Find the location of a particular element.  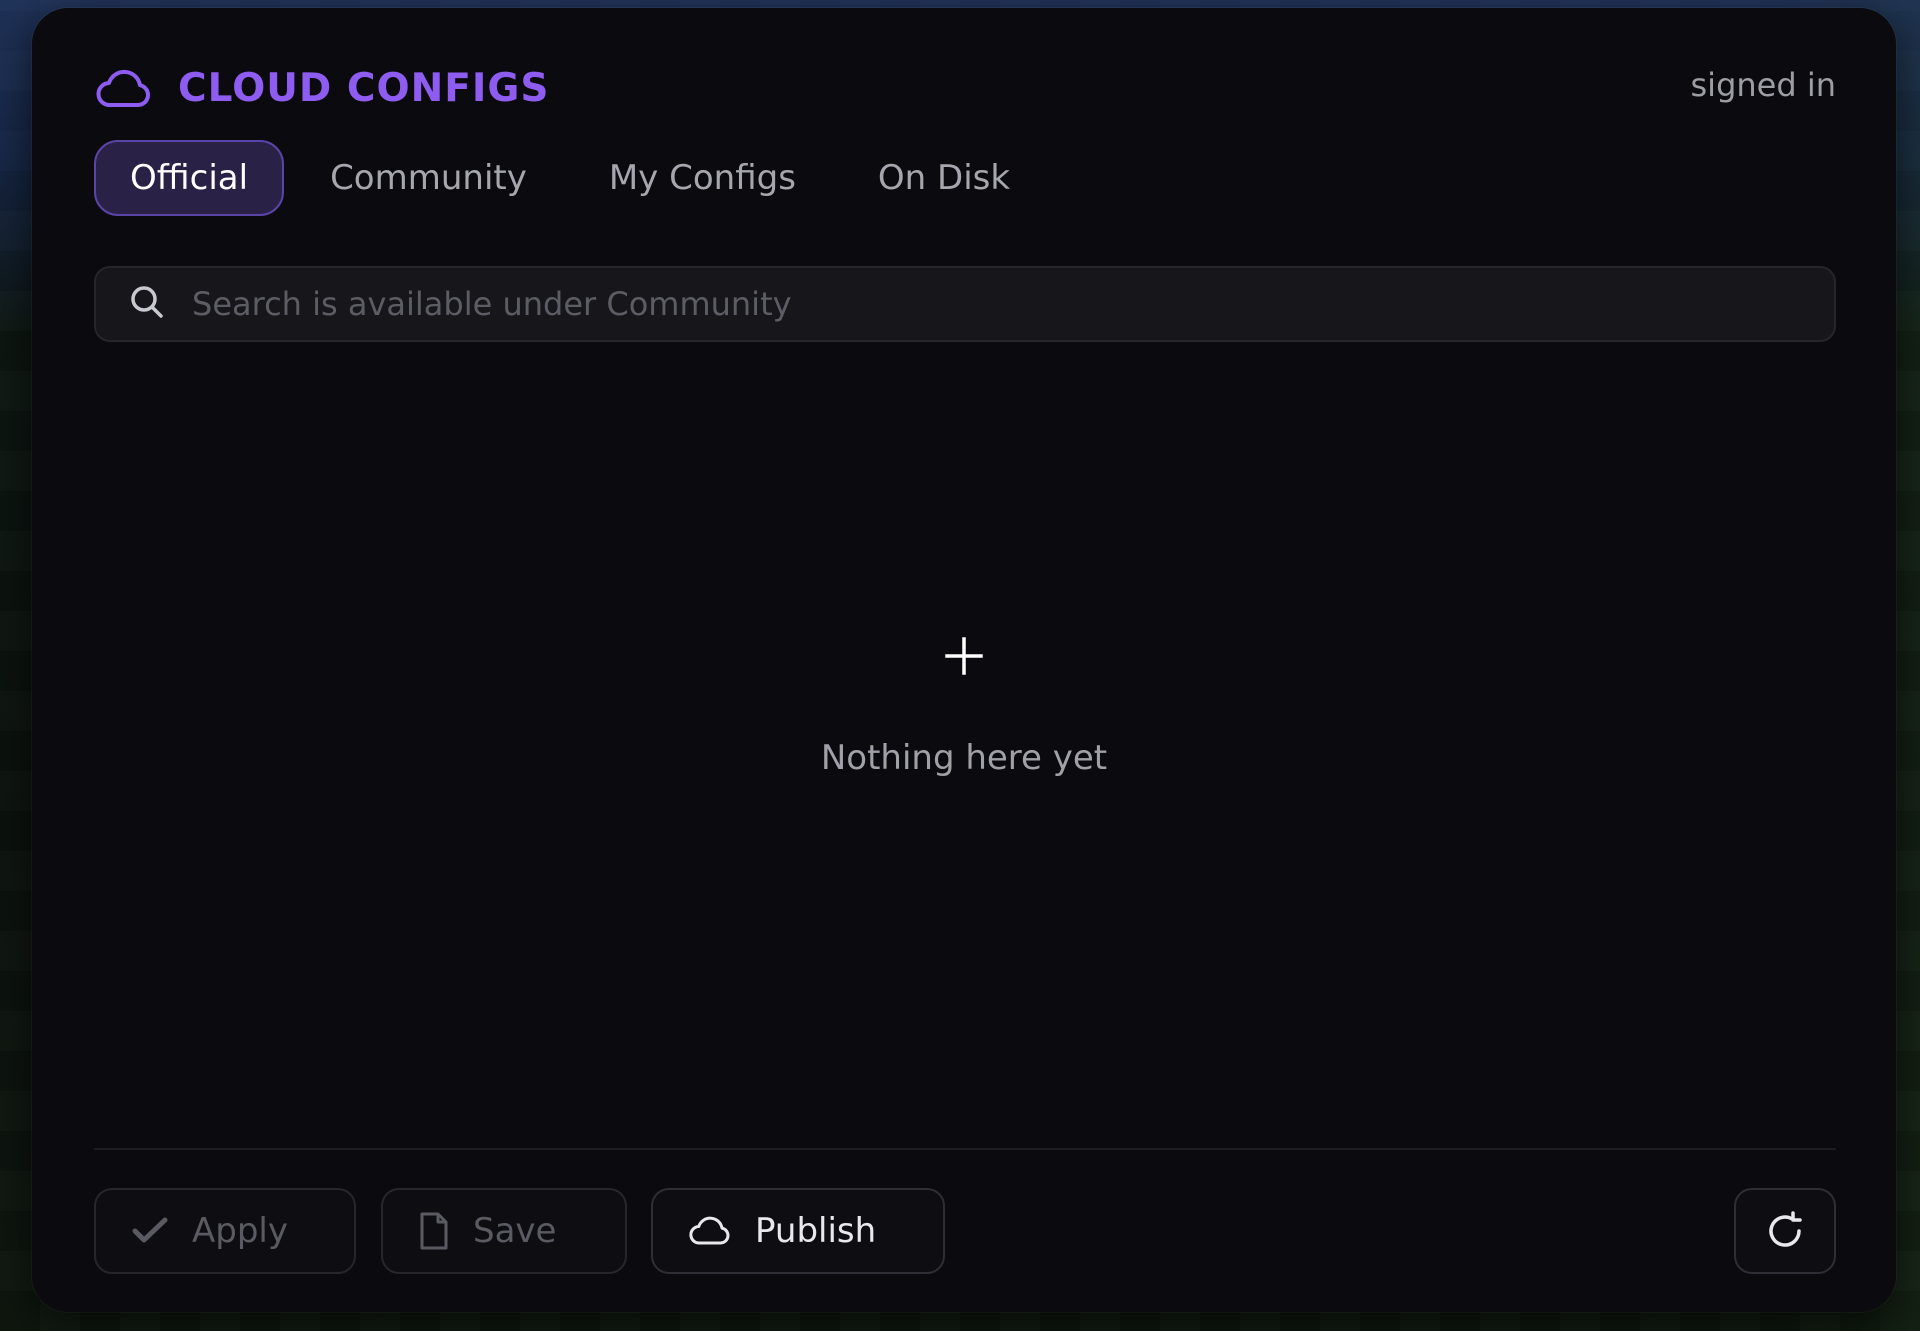

footer-divider is located at coordinates (965, 1149).